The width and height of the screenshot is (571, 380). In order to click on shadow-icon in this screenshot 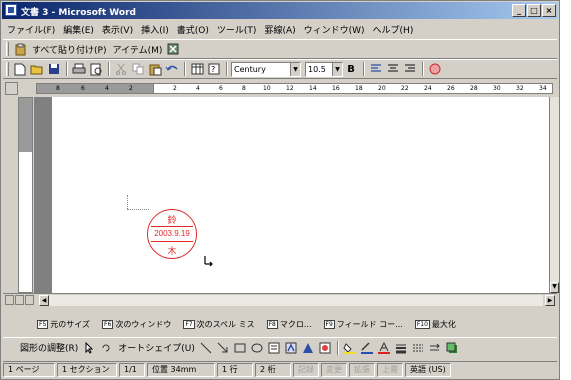, I will do `click(452, 348)`.